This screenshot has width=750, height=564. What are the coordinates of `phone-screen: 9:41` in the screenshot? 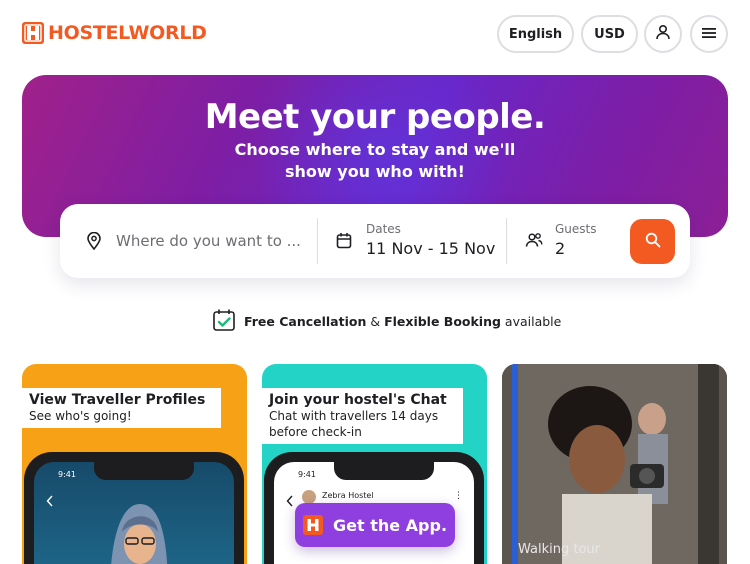 It's located at (134, 513).